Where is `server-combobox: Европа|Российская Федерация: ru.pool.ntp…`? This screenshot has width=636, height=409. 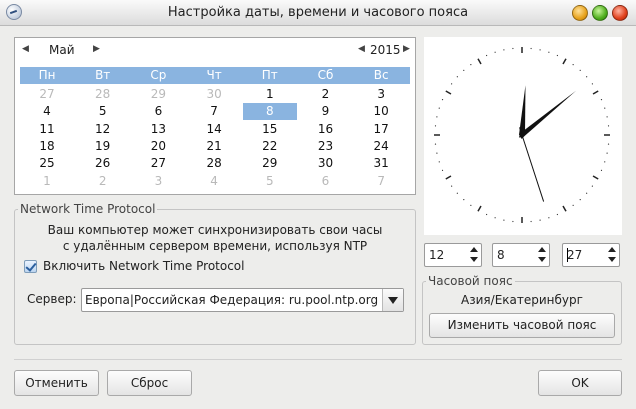
server-combobox: Европа|Российская Федерация: ru.pool.ntp… is located at coordinates (242, 300).